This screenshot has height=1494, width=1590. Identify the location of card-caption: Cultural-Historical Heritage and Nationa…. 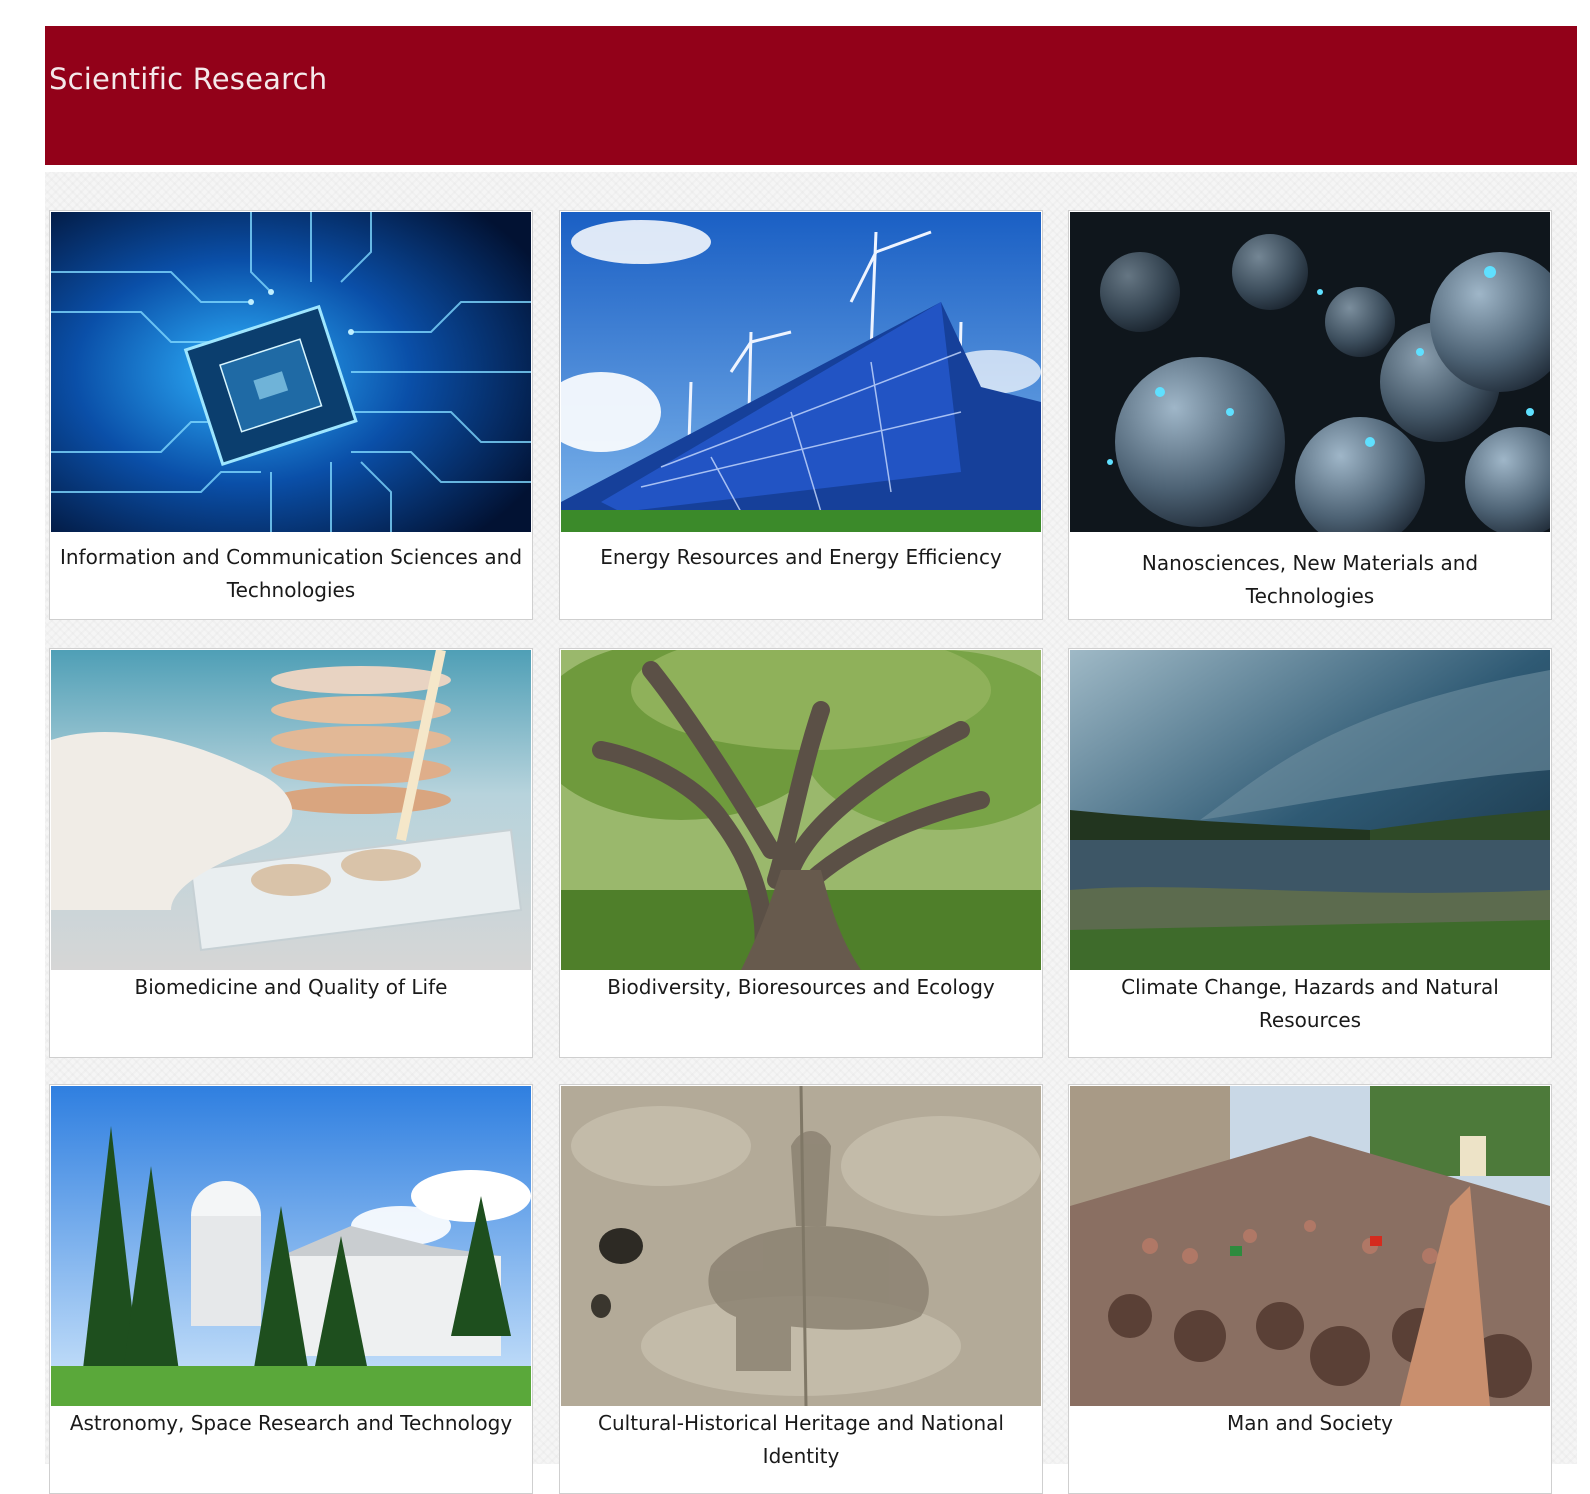
(801, 1440).